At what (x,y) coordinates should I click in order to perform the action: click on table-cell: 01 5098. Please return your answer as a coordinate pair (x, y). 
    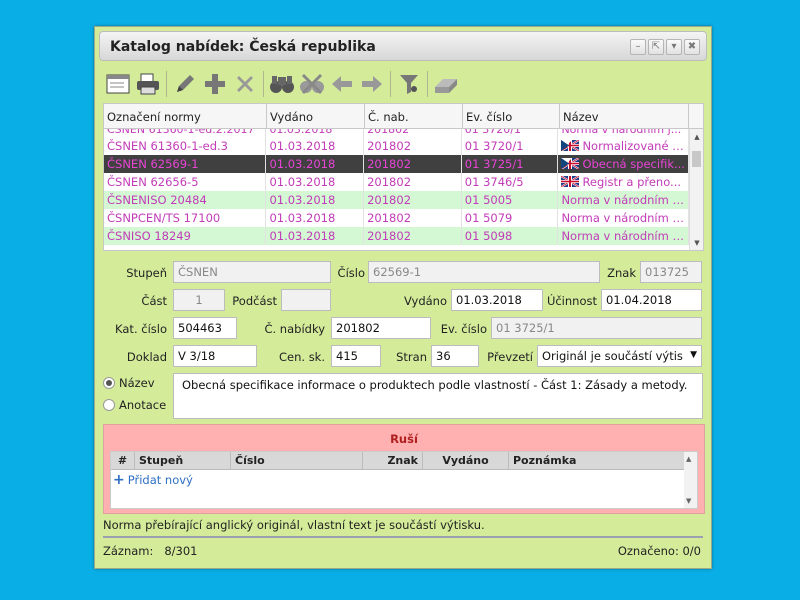
    Looking at the image, I should click on (510, 236).